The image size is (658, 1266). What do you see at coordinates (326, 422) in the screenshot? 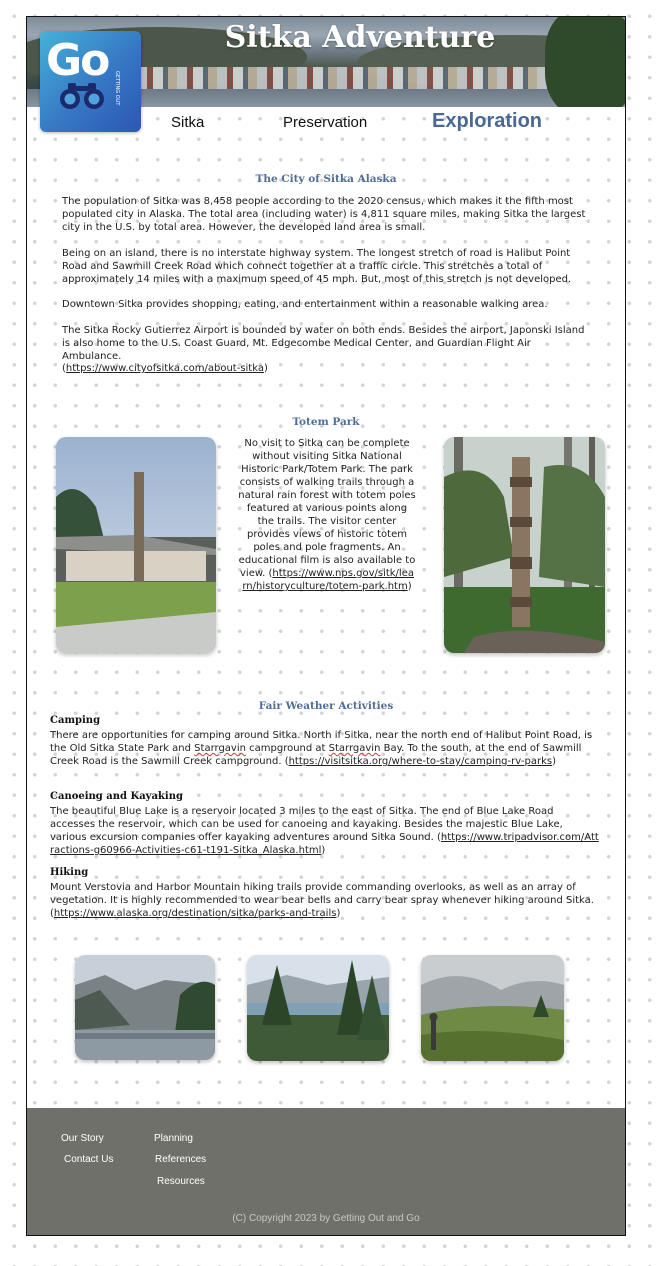
I see `totem-section-title: Totem Park` at bounding box center [326, 422].